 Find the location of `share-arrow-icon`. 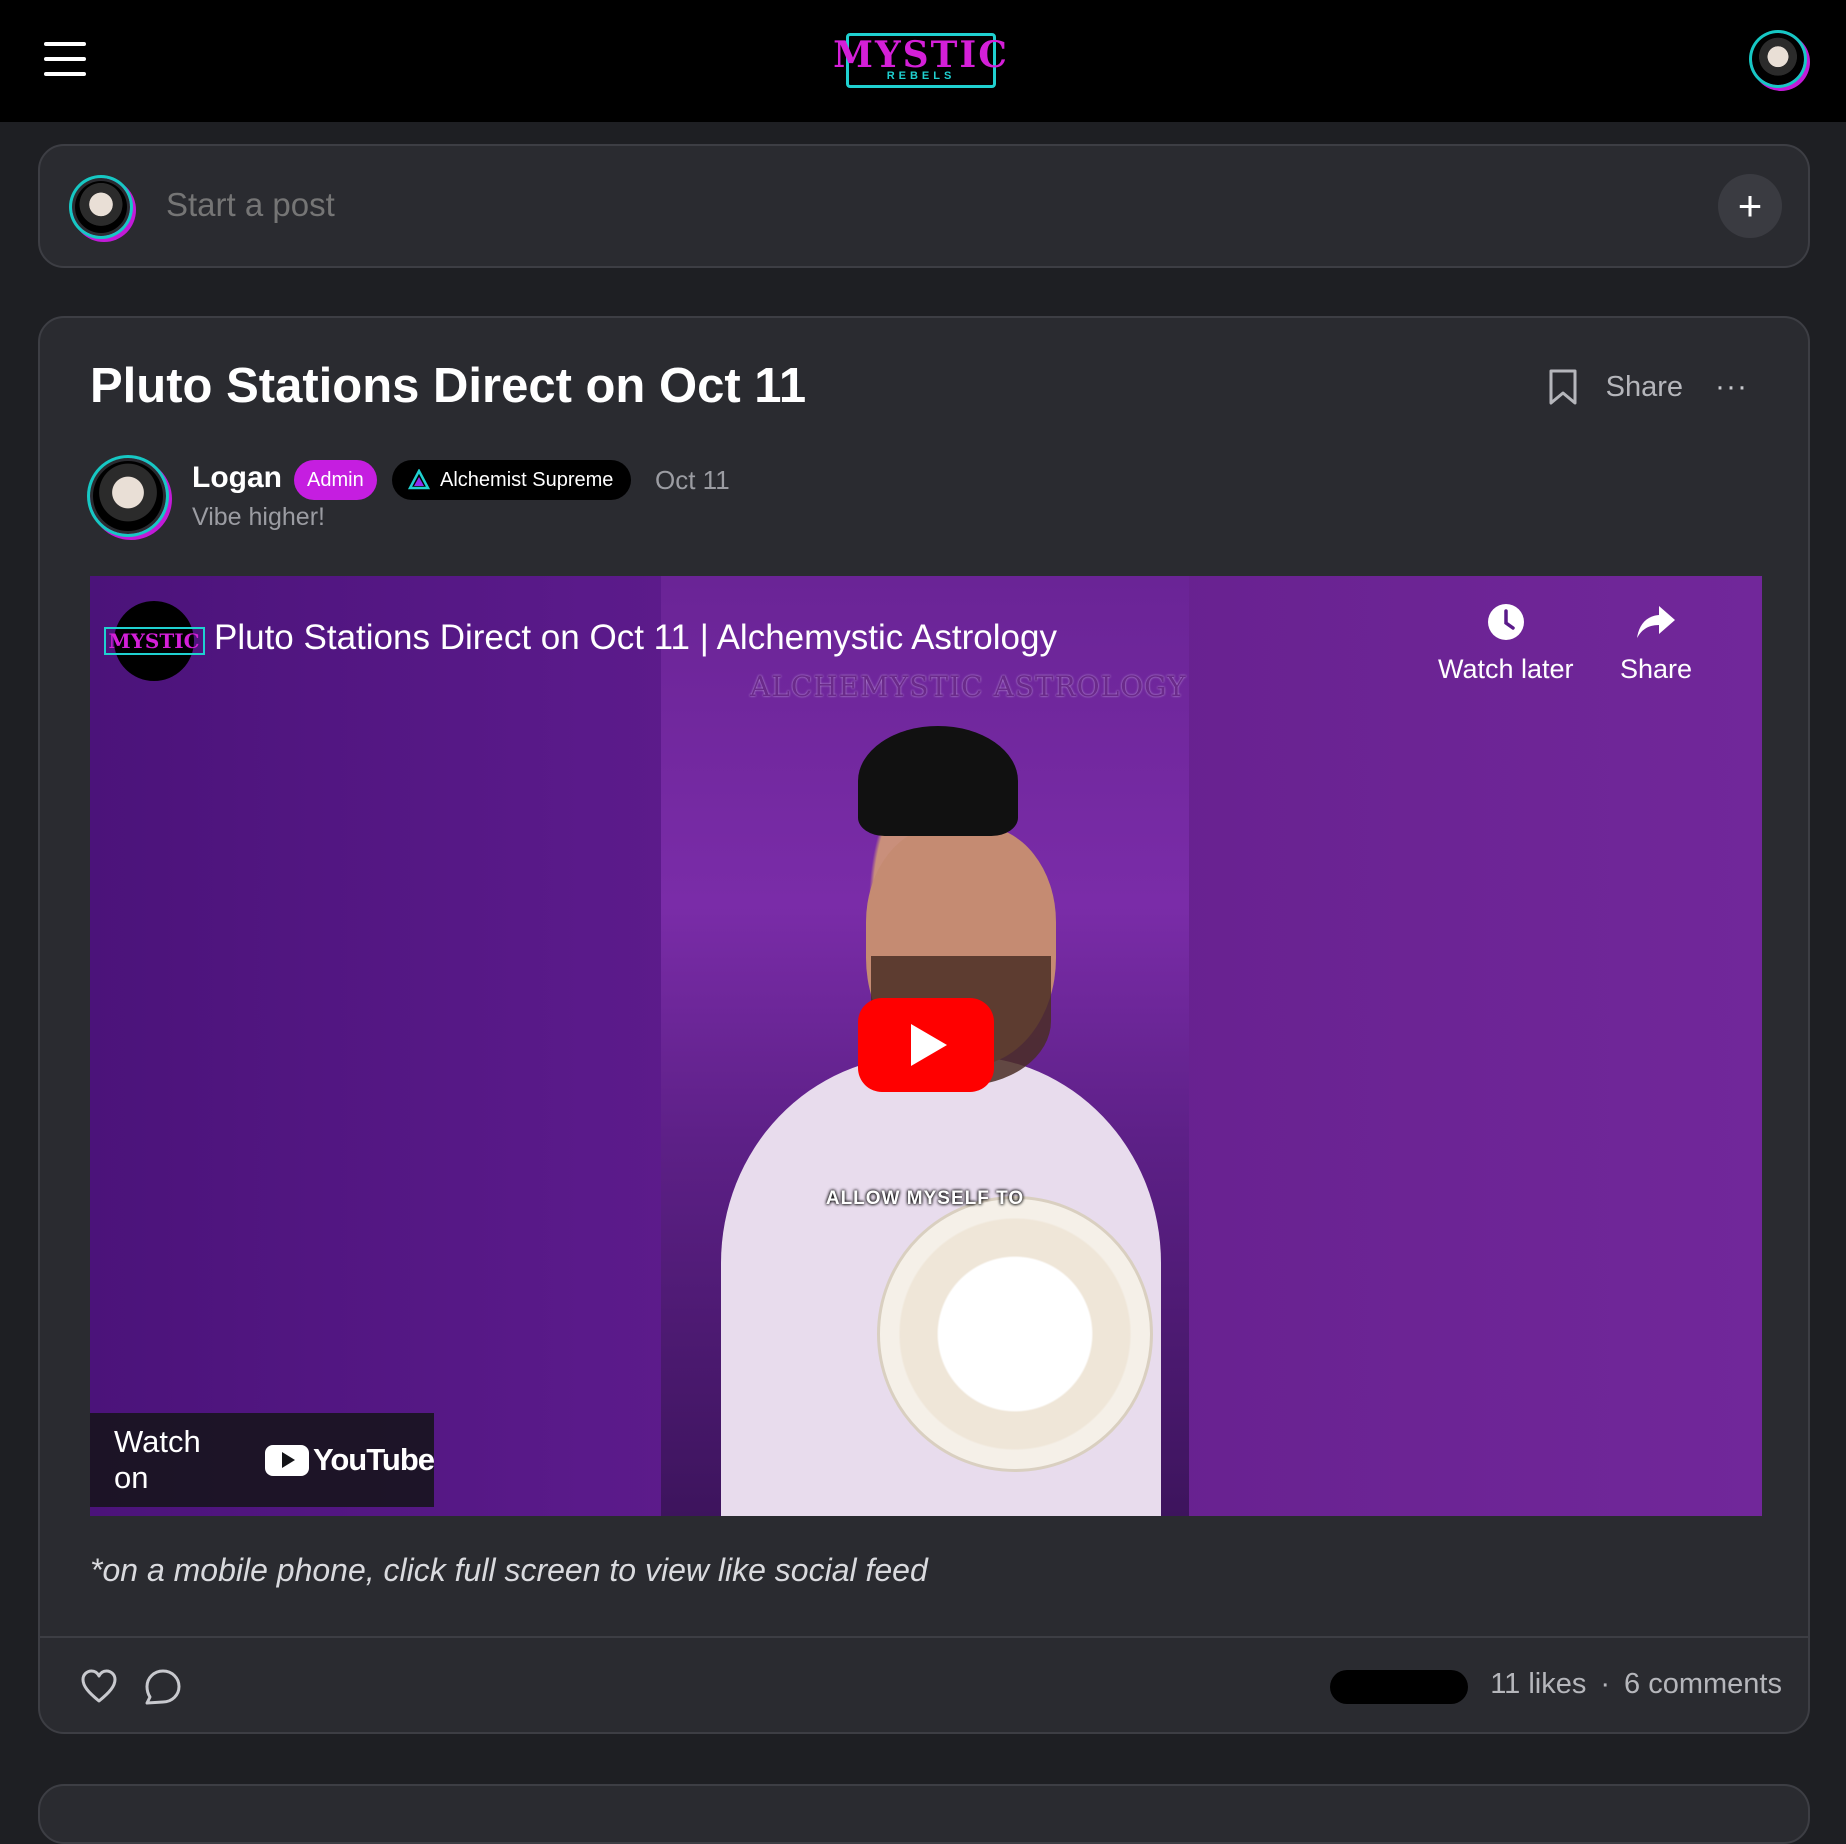

share-arrow-icon is located at coordinates (1656, 622).